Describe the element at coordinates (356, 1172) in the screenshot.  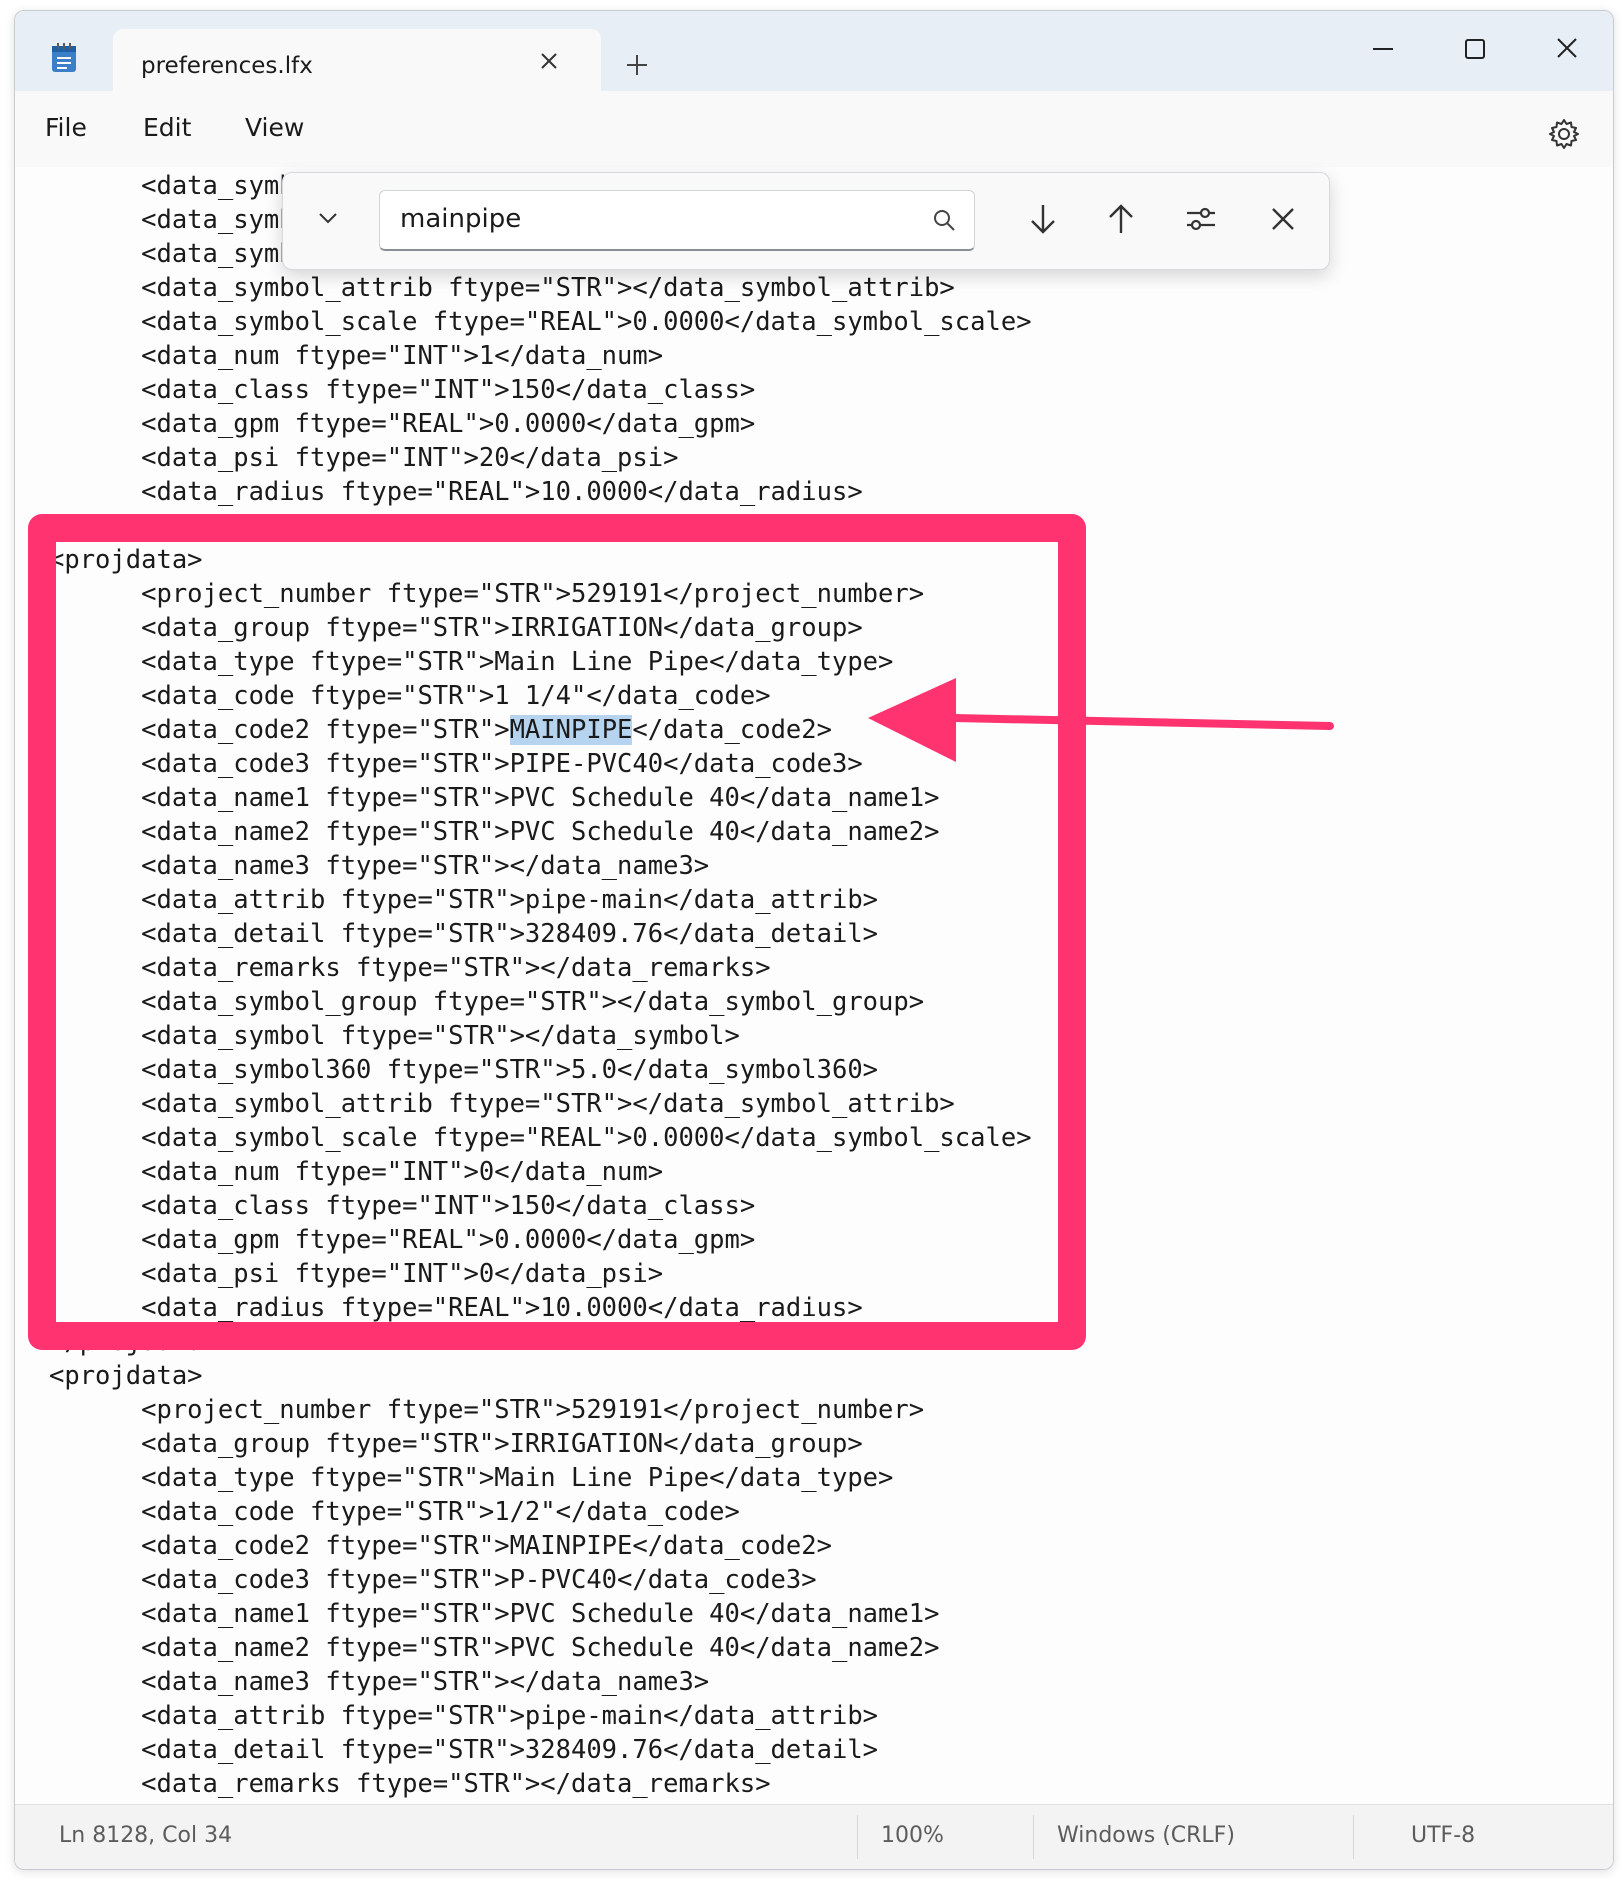
I see `code-line: <data_num ftype="INT">0</data_num>` at that location.